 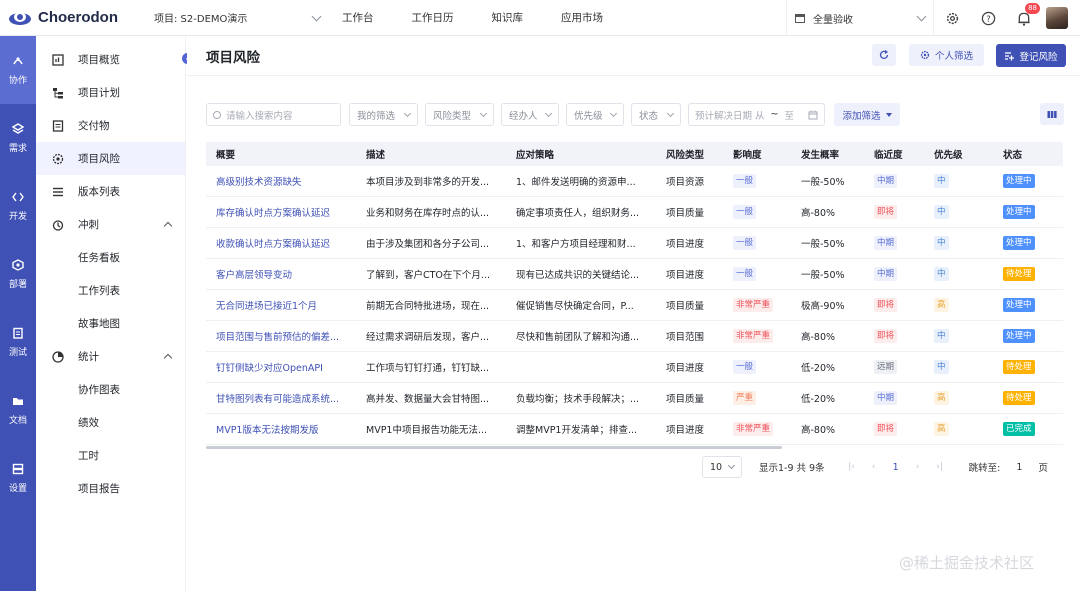 What do you see at coordinates (656, 114) in the screenshot?
I see `status-select: 状态` at bounding box center [656, 114].